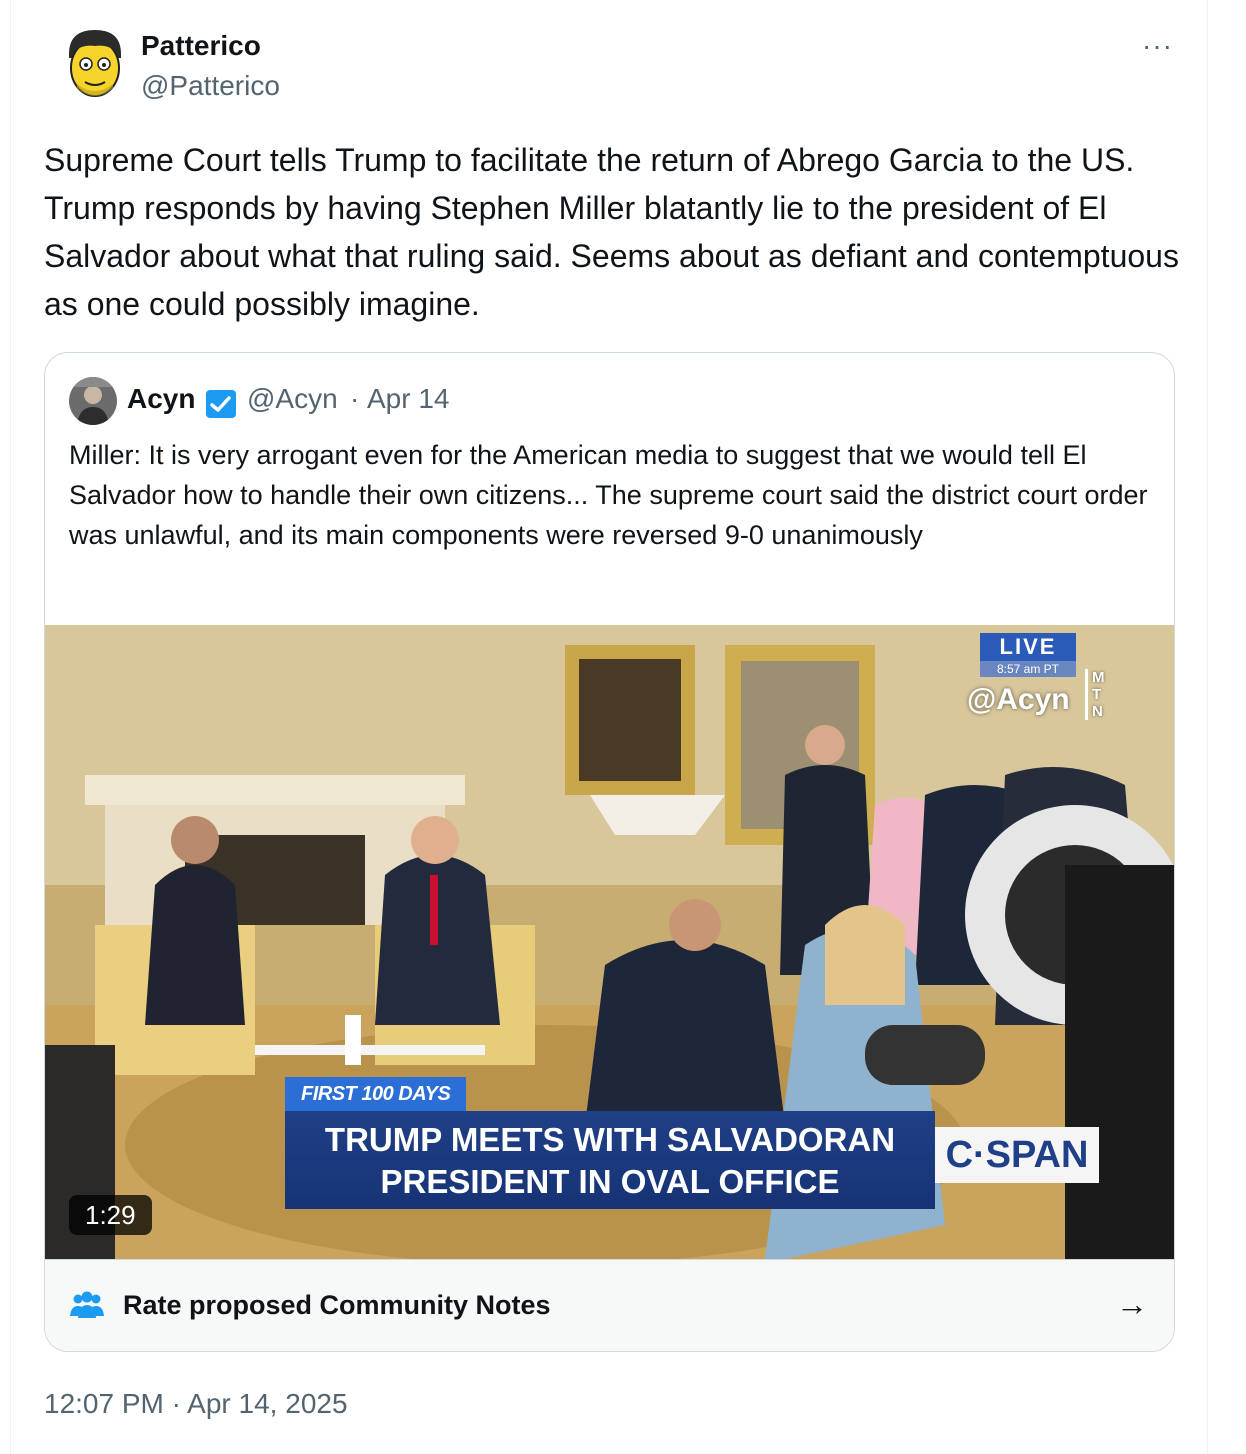 This screenshot has width=1246, height=1454. Describe the element at coordinates (87, 1305) in the screenshot. I see `people-icon` at that location.